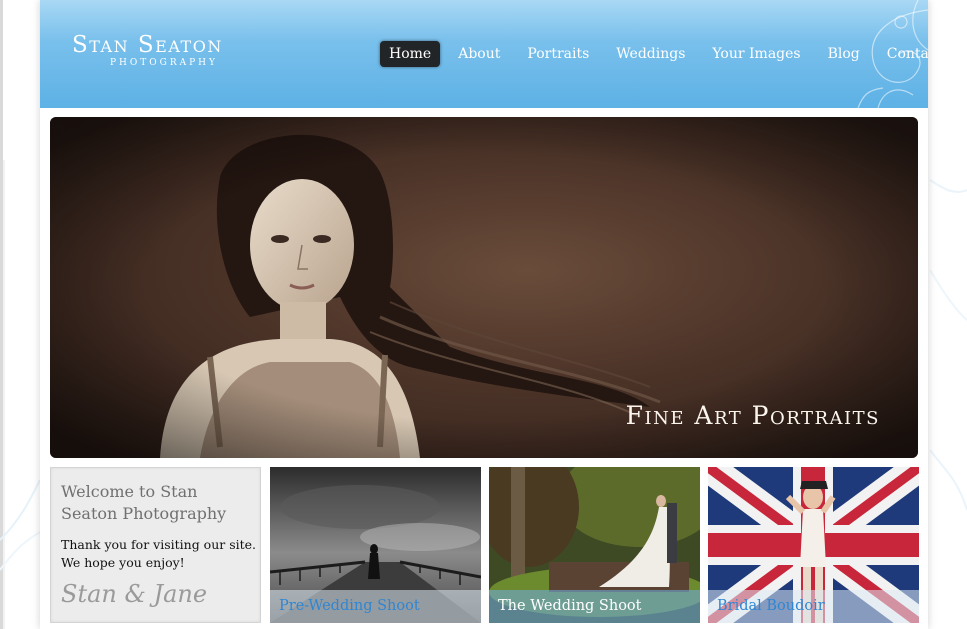 The height and width of the screenshot is (629, 967). I want to click on background-swirl-right, so click(948, 345).